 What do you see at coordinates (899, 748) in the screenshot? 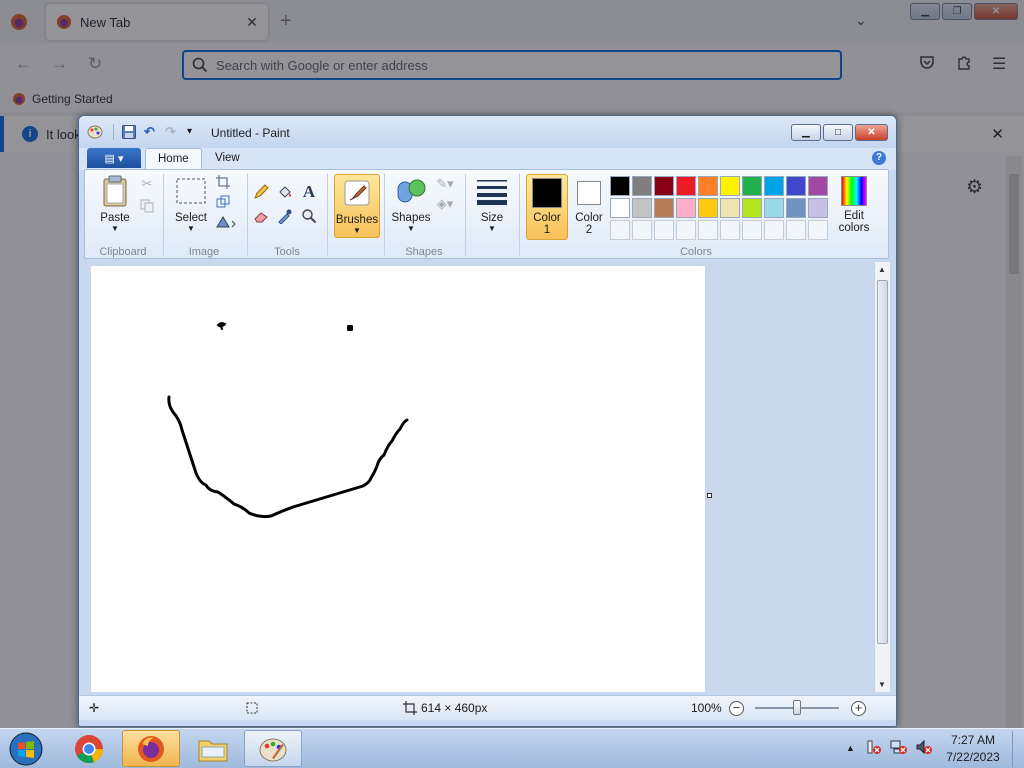
I see `network-icon` at bounding box center [899, 748].